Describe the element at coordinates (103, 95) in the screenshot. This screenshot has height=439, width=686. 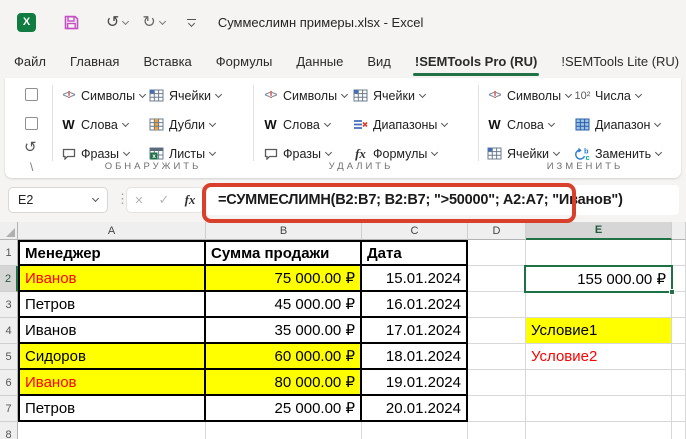
I see `ribbon-button-detect-symbols: <! > Символы` at that location.